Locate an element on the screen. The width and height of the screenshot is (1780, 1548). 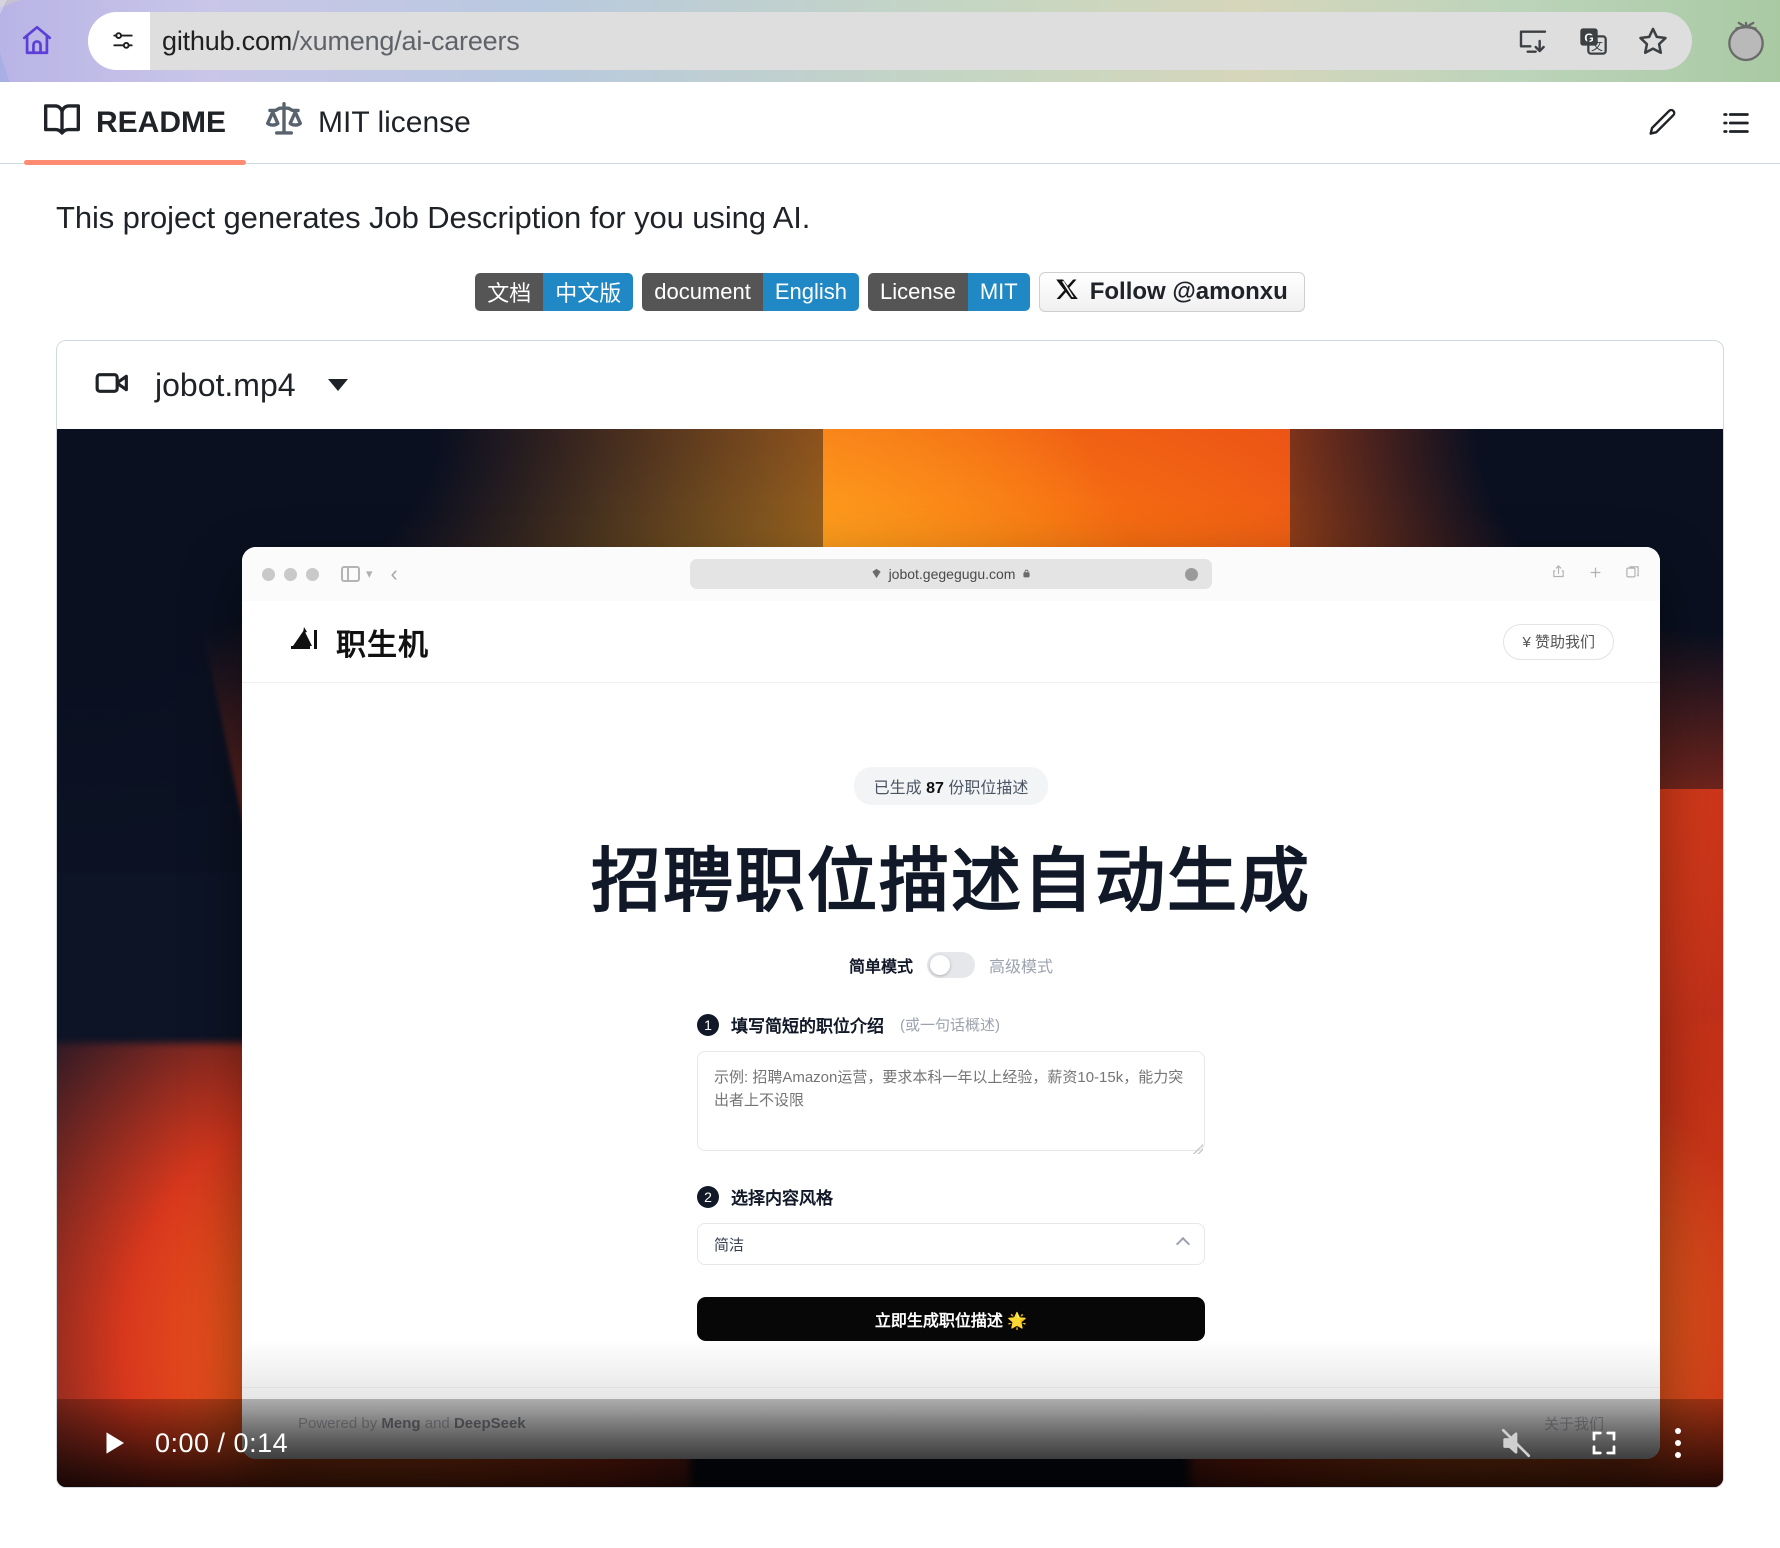
plus-icon is located at coordinates (1595, 574).